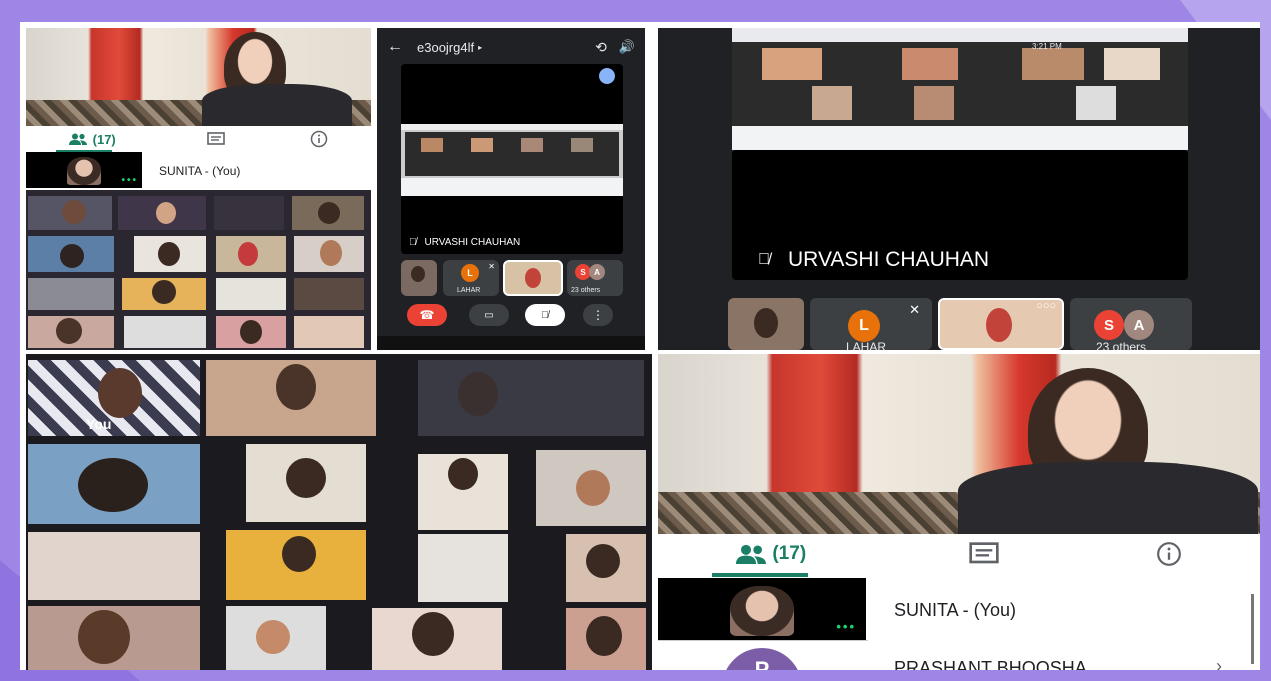 This screenshot has height=681, width=1271. Describe the element at coordinates (960, 215) in the screenshot. I see `main-video-area: 🎙̸ URVASHI CHAUHAN` at that location.